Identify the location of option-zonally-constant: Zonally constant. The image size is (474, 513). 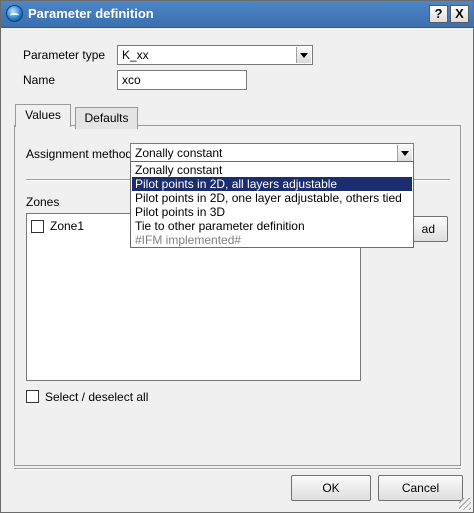
(272, 170).